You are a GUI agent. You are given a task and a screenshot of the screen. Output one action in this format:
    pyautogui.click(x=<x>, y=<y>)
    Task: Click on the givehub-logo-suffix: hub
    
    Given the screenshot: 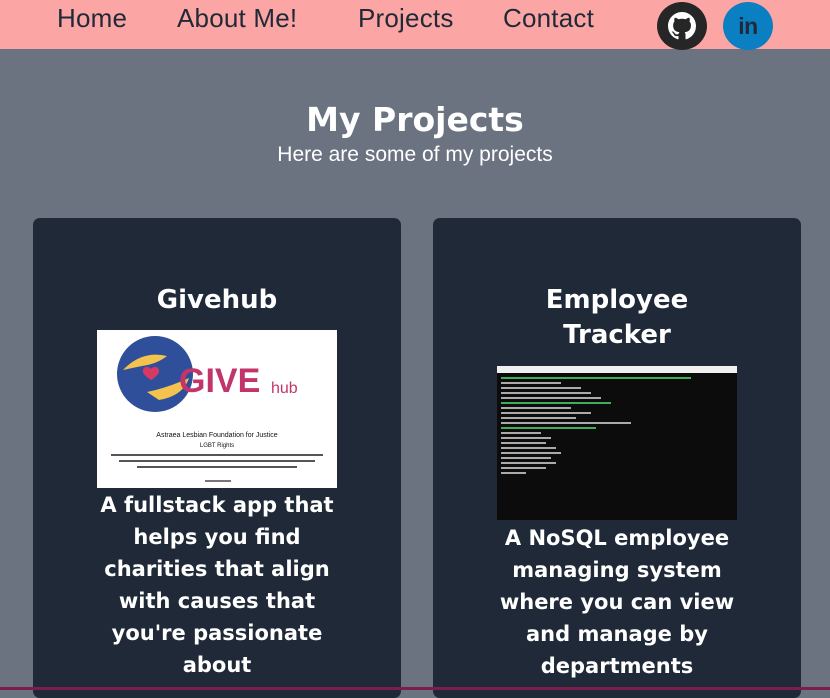 What is the action you would take?
    pyautogui.click(x=284, y=388)
    